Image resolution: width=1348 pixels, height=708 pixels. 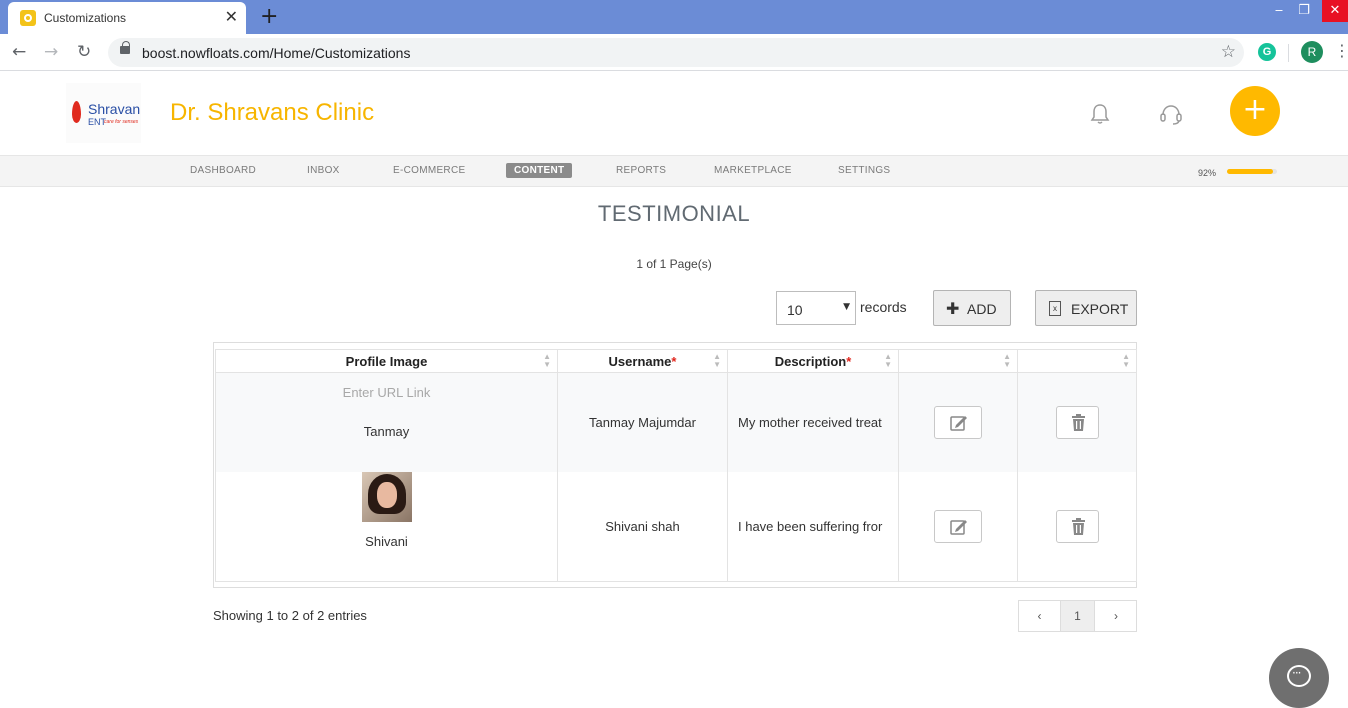 I want to click on browser-tab: Customizations ✕, so click(x=127, y=18).